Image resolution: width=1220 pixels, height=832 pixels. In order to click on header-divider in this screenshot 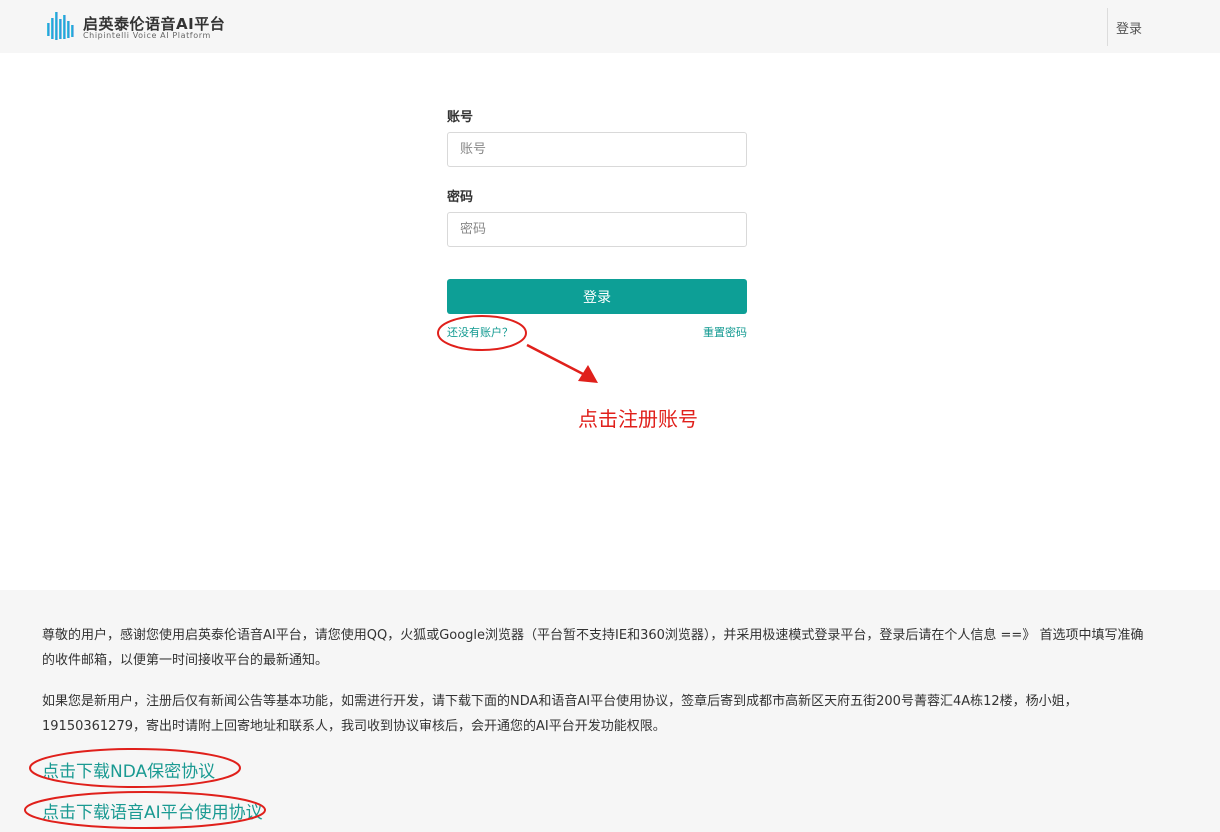, I will do `click(1107, 27)`.